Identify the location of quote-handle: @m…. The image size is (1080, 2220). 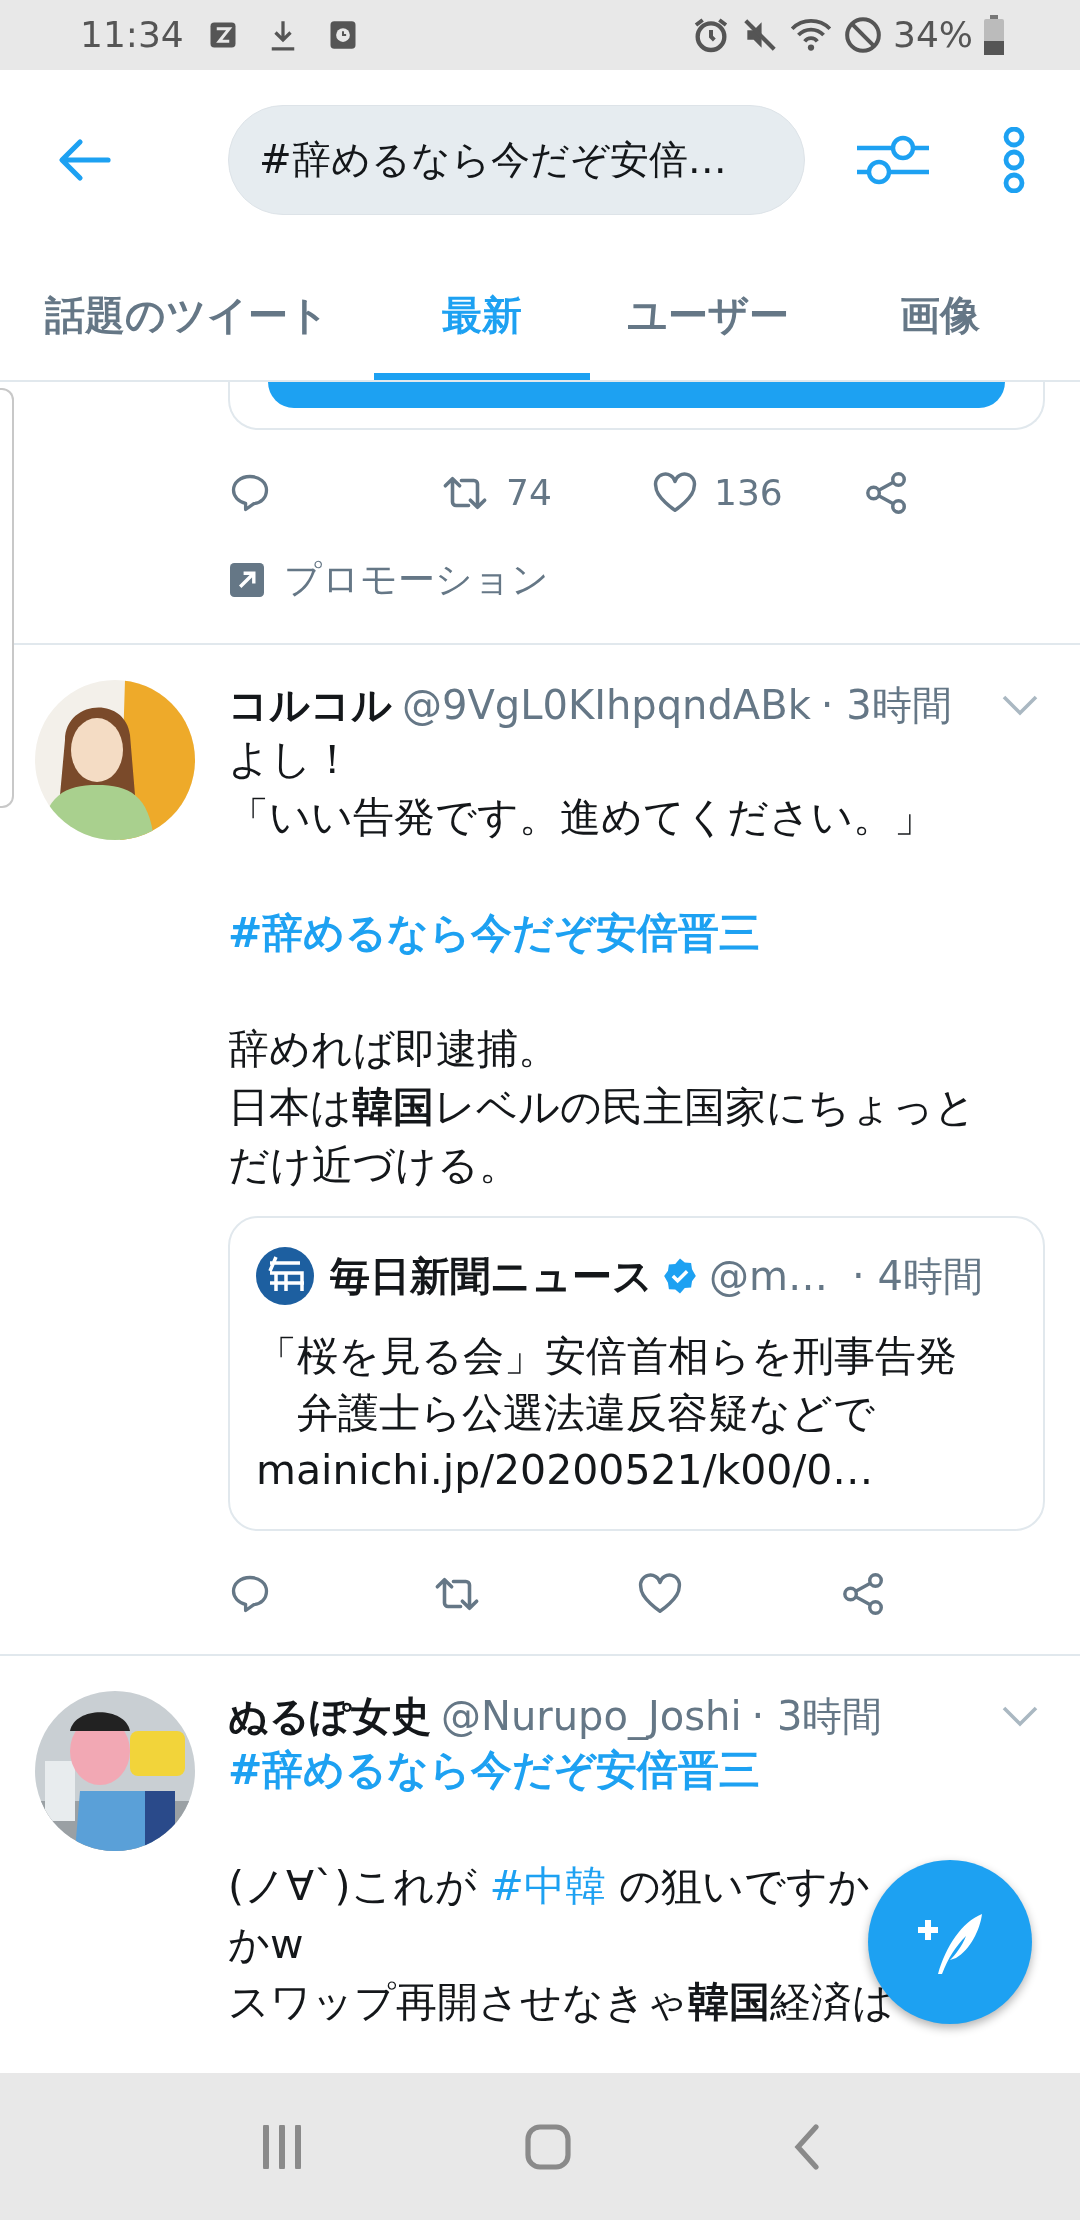
(768, 1276).